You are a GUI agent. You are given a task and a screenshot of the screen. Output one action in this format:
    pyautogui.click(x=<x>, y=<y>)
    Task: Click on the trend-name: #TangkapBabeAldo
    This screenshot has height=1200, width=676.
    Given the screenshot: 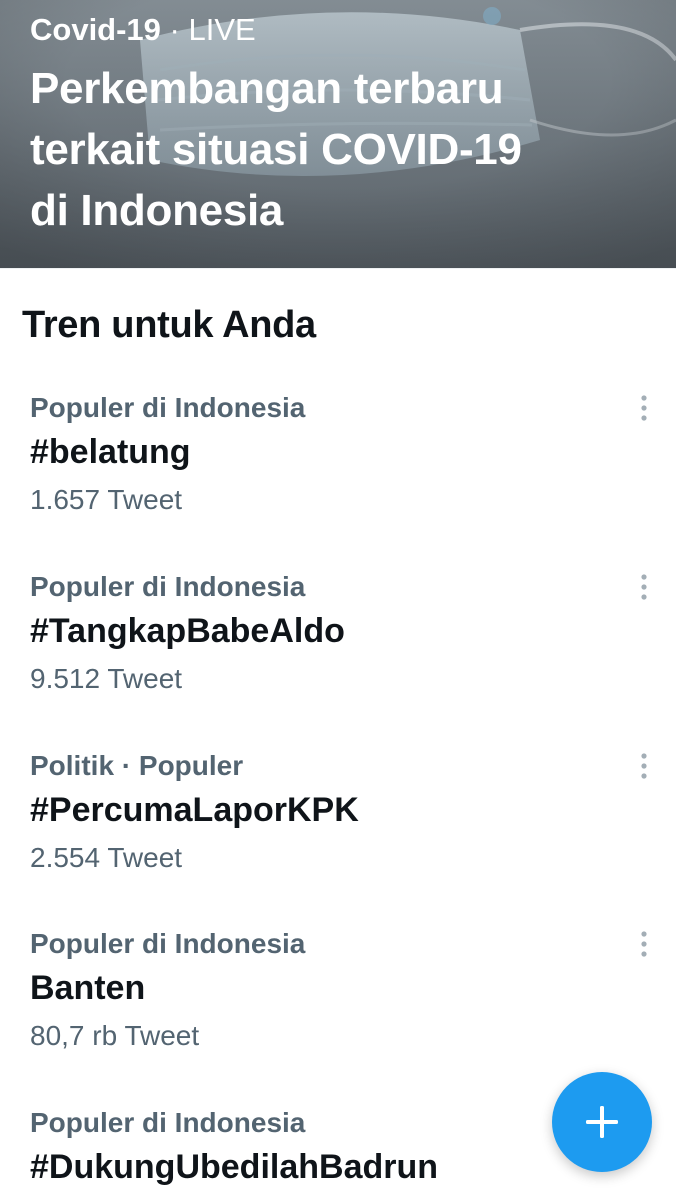 What is the action you would take?
    pyautogui.click(x=187, y=631)
    